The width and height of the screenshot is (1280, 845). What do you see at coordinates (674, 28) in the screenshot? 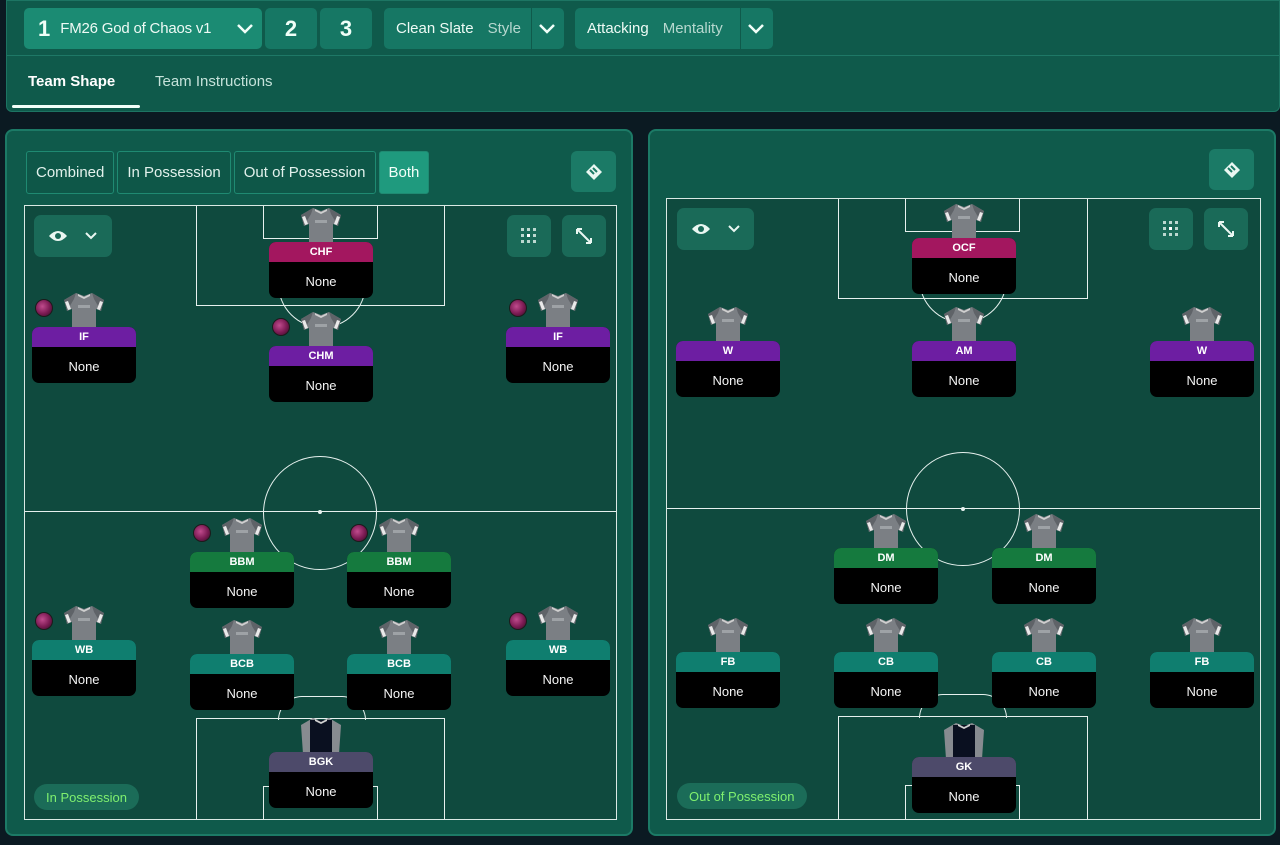
I see `mentality-dropdown: Attacking Mentality` at bounding box center [674, 28].